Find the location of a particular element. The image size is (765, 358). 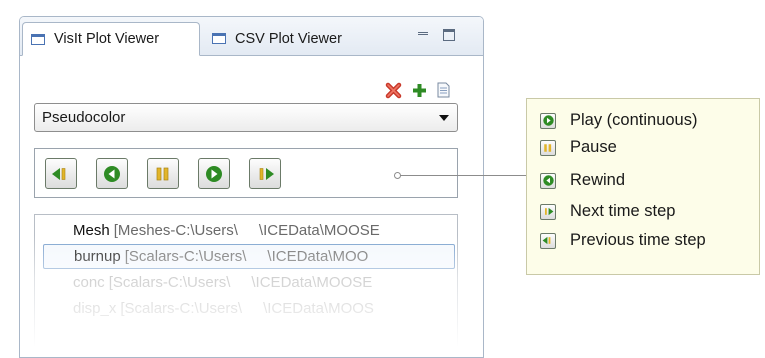

callout-connector is located at coordinates (461, 175).